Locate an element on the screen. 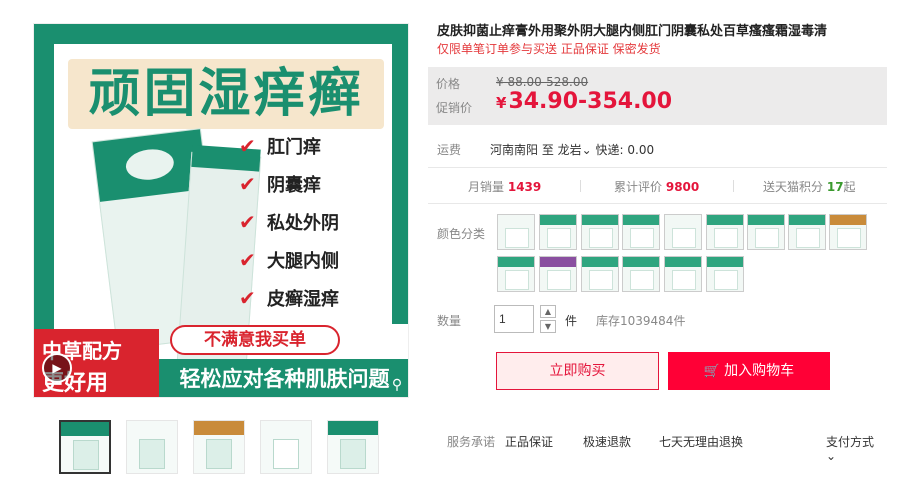 This screenshot has height=502, width=897. product-subtitle: 仅限单笔订单参与买送 正品保证 保密发货 is located at coordinates (549, 49).